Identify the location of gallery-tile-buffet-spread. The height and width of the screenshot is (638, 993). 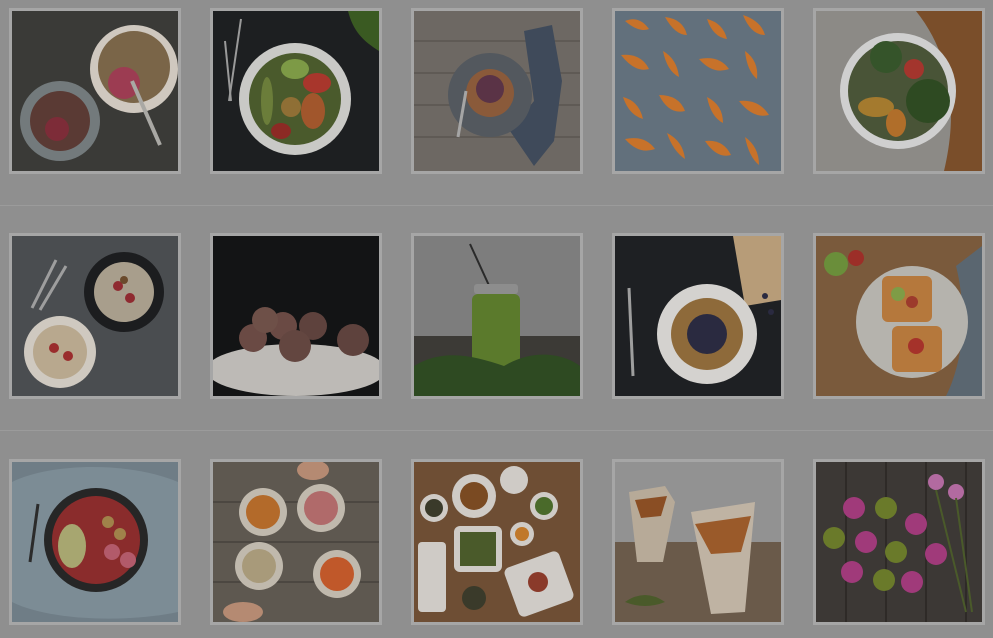
(497, 542).